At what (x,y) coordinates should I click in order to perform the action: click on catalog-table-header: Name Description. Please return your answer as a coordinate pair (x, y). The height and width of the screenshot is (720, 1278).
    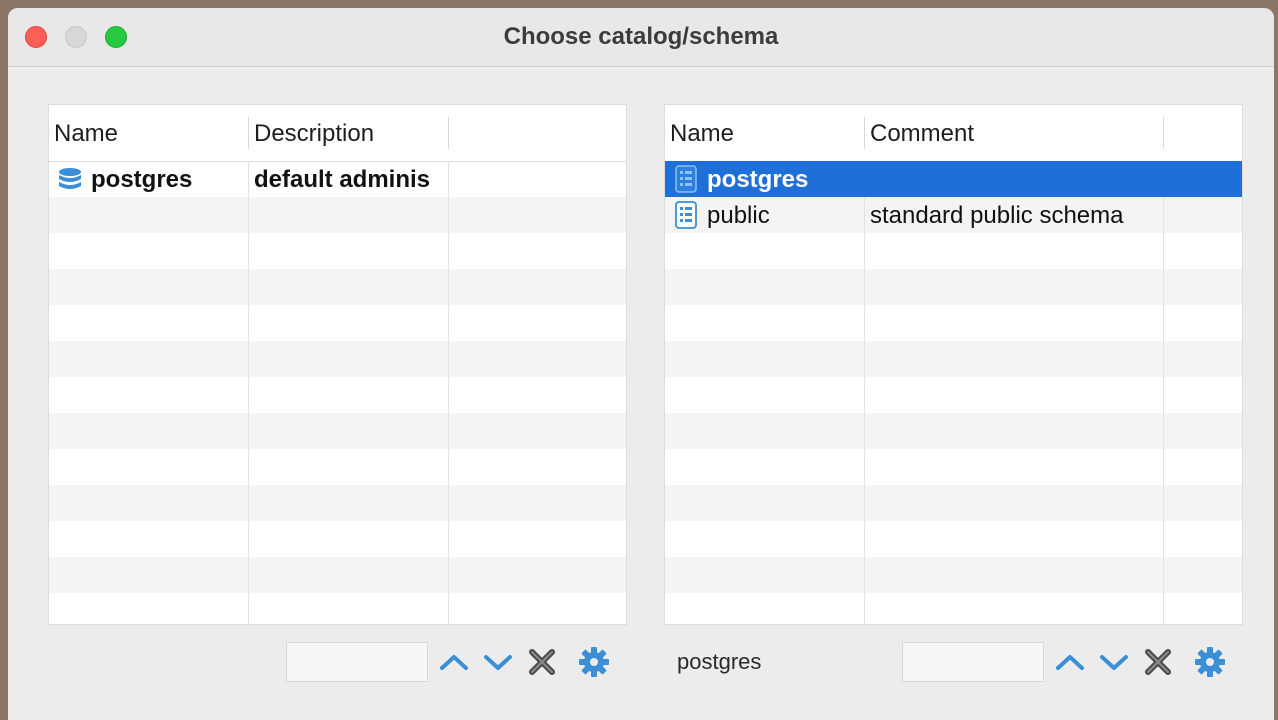
    Looking at the image, I should click on (337, 133).